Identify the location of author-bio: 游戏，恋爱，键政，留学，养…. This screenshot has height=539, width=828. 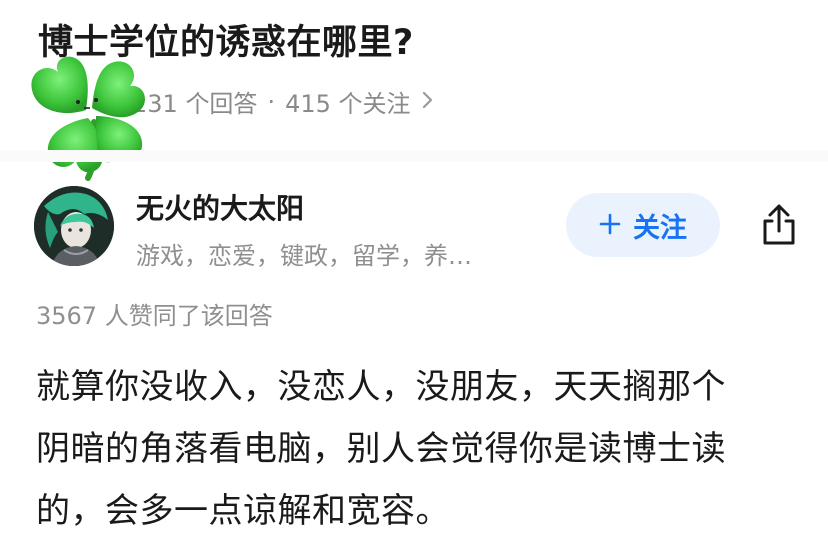
(304, 256).